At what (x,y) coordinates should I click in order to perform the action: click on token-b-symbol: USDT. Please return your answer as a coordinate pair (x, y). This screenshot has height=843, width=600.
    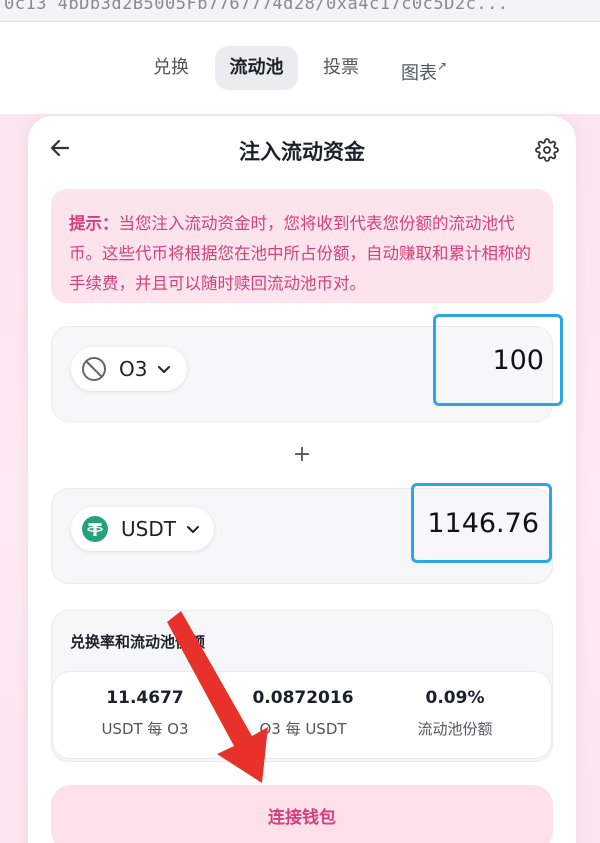
    Looking at the image, I should click on (148, 529).